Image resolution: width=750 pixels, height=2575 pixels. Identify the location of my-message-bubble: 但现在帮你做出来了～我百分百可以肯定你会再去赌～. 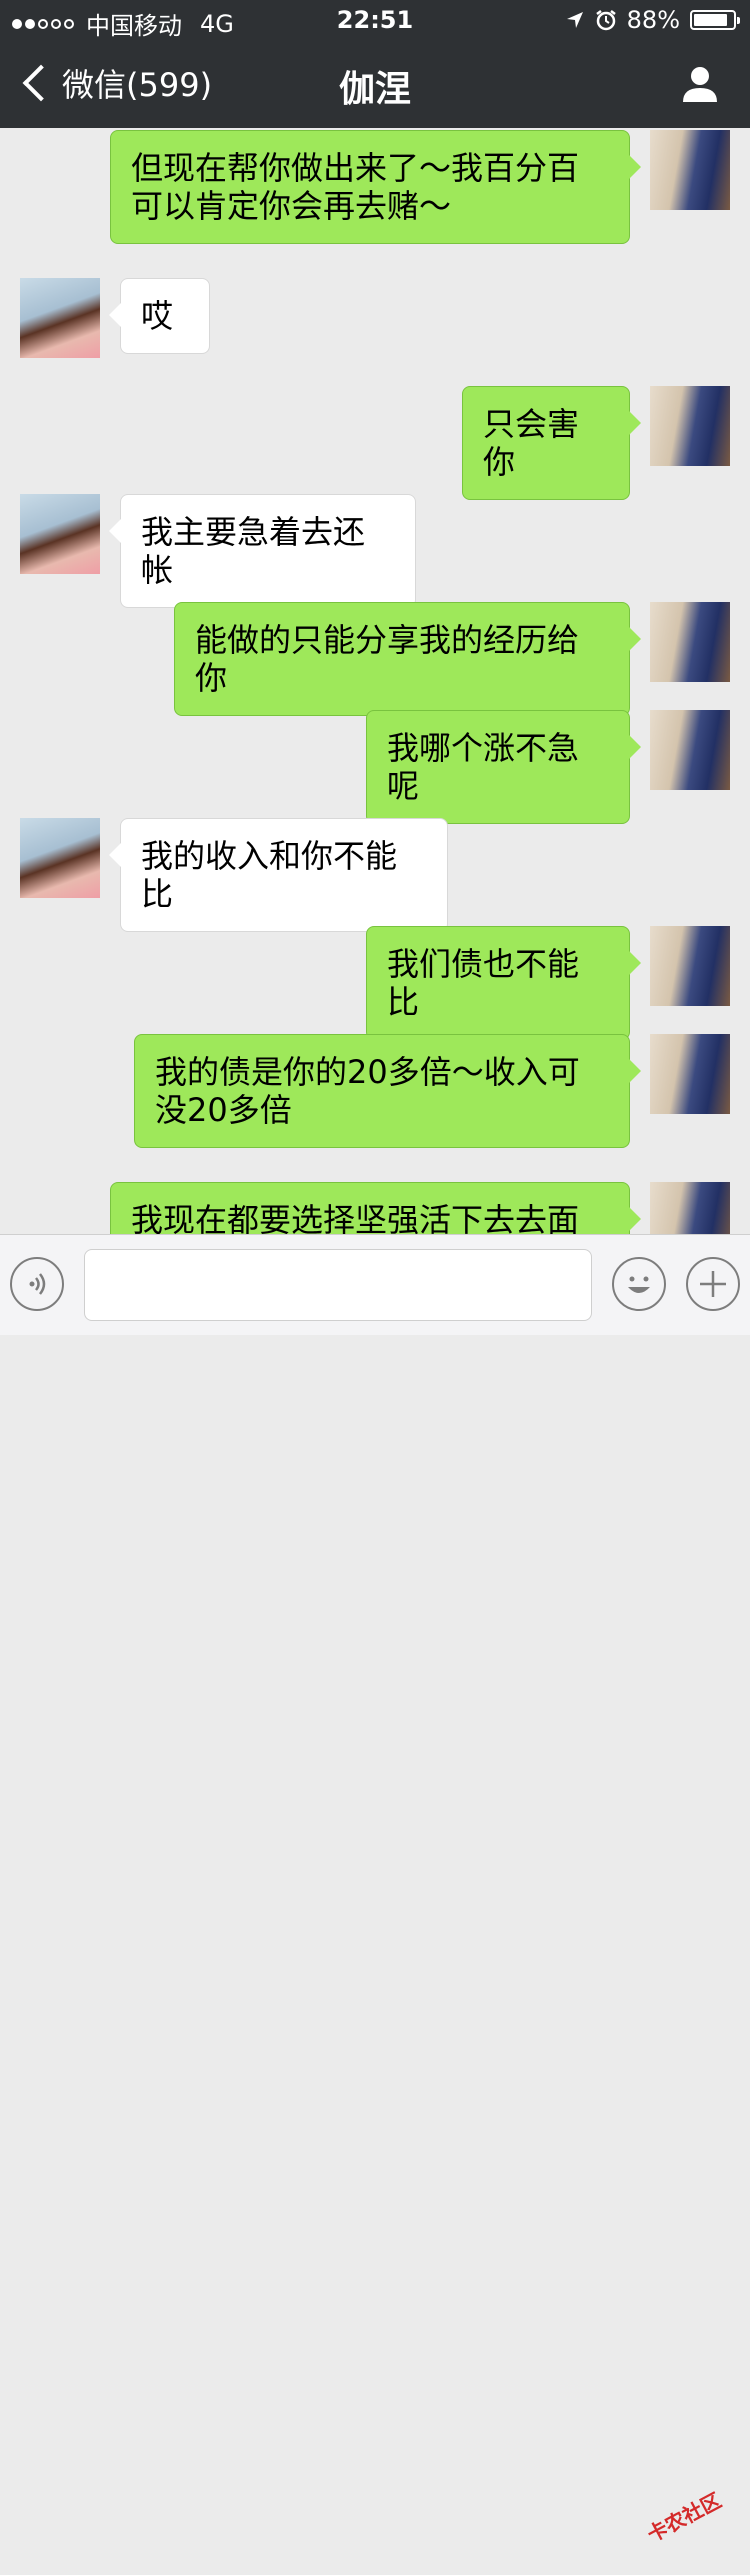
(375, 187).